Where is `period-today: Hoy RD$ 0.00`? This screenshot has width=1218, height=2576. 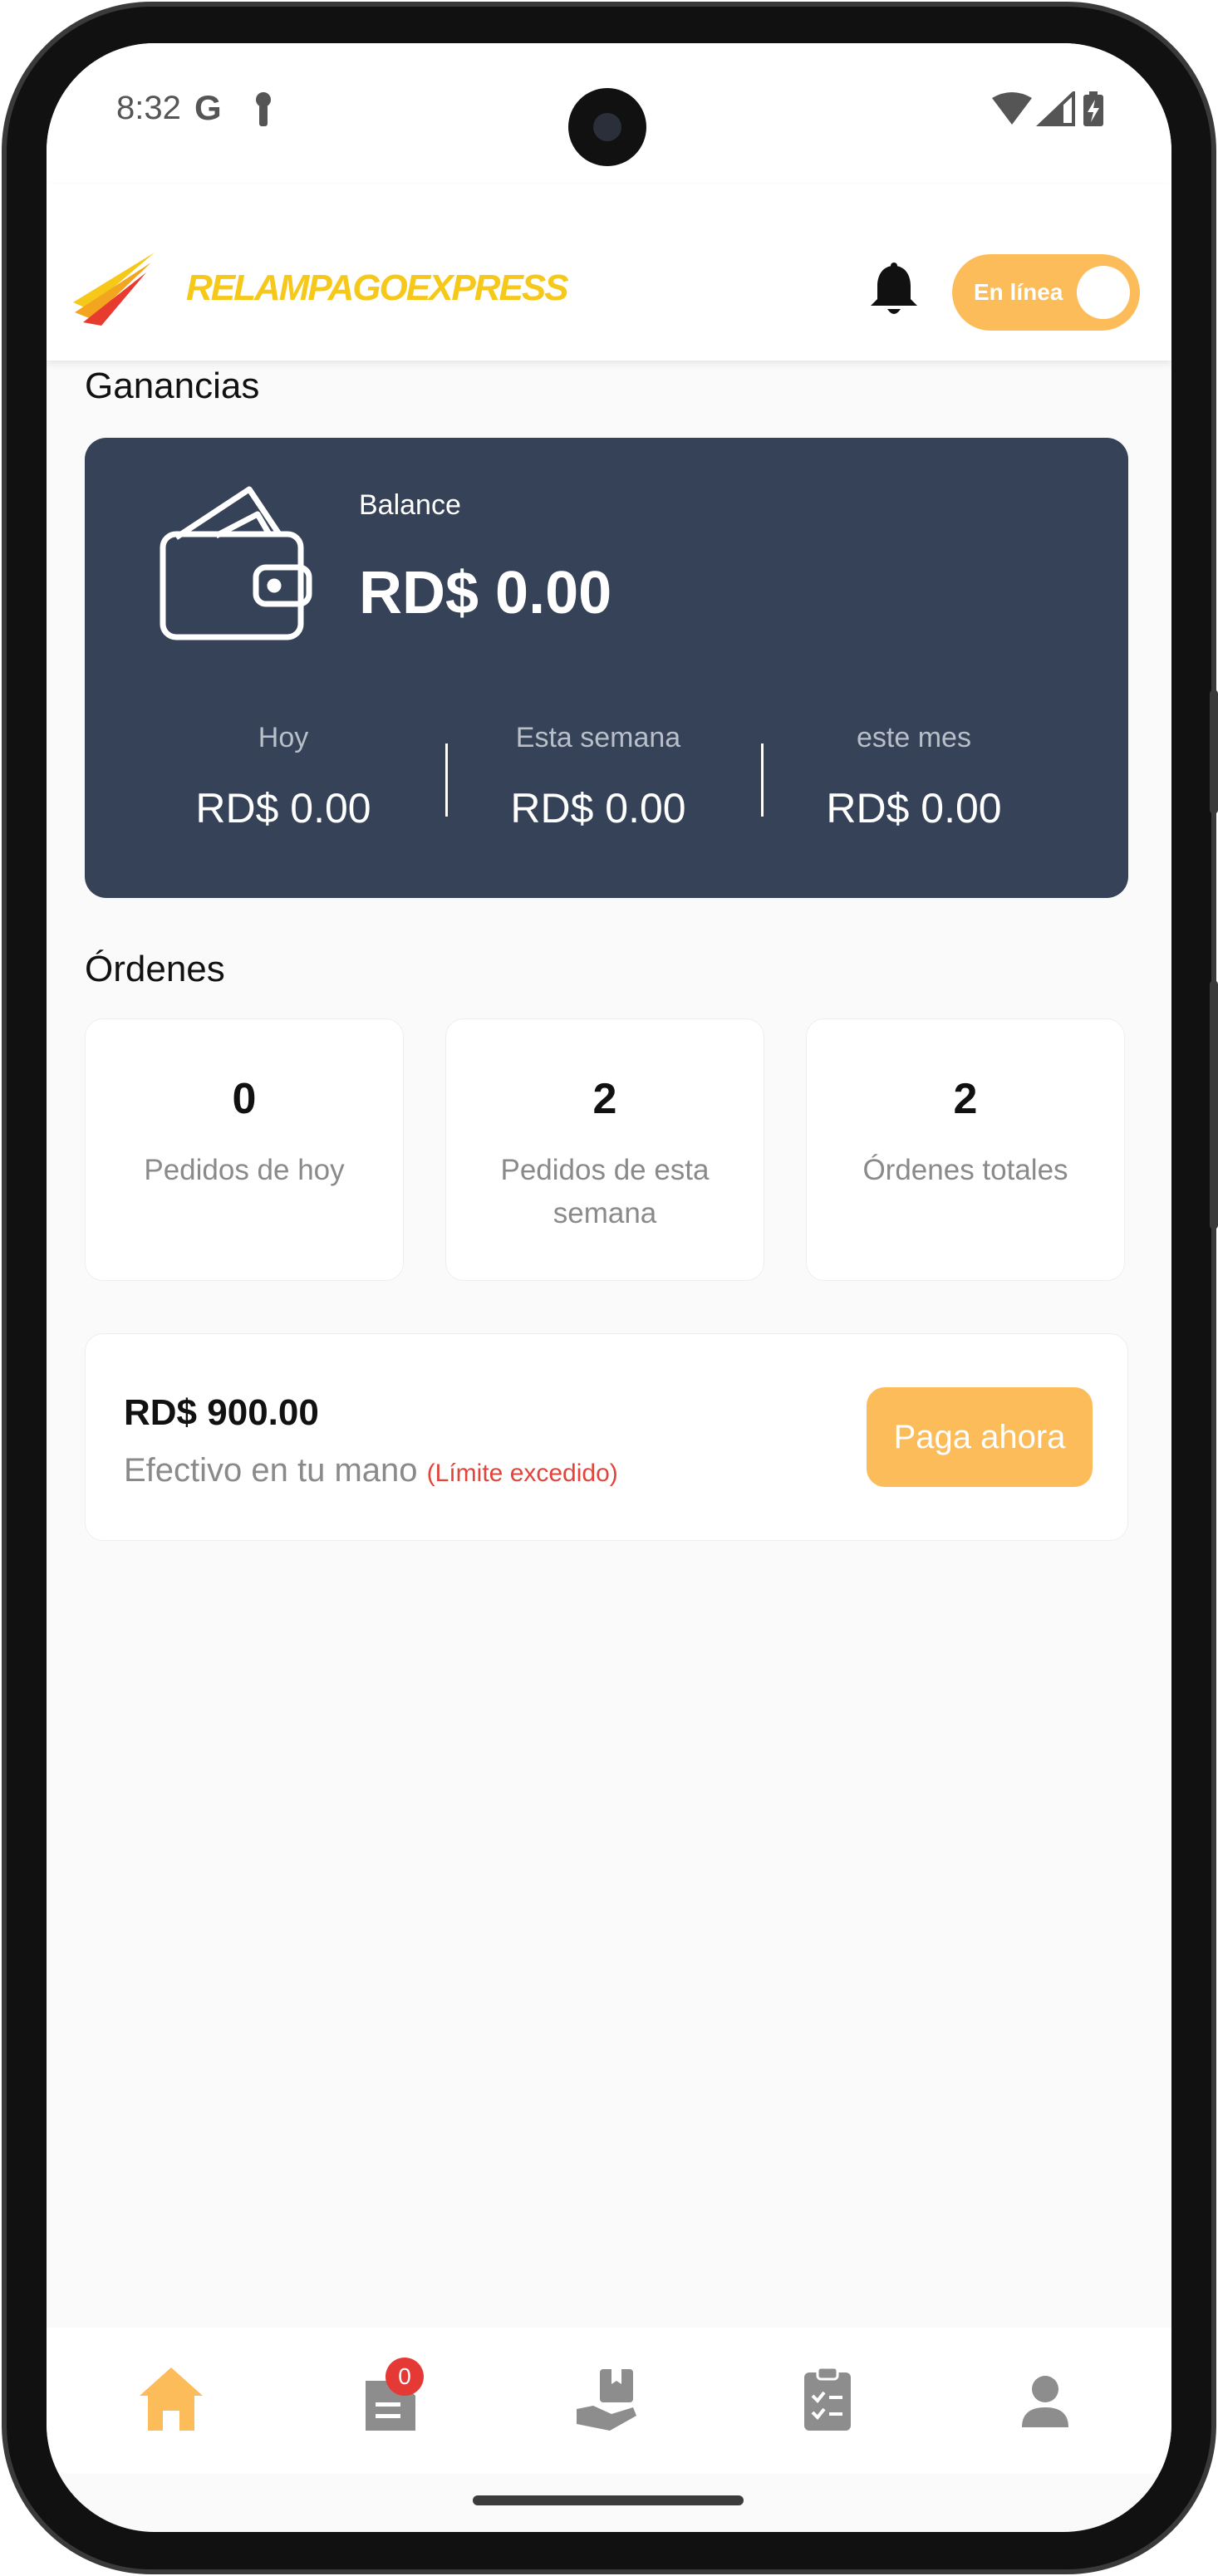 period-today: Hoy RD$ 0.00 is located at coordinates (283, 777).